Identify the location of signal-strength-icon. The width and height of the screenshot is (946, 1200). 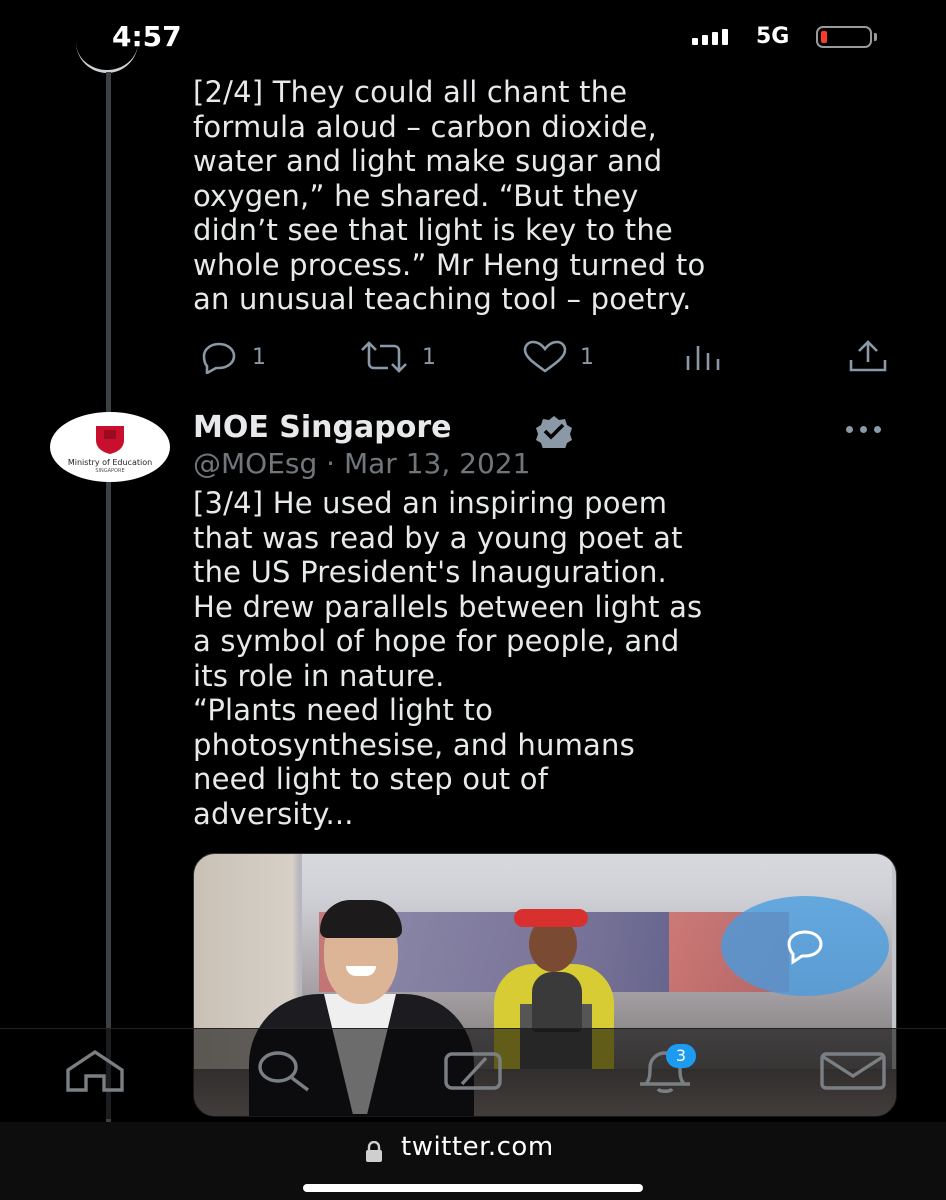
(710, 37).